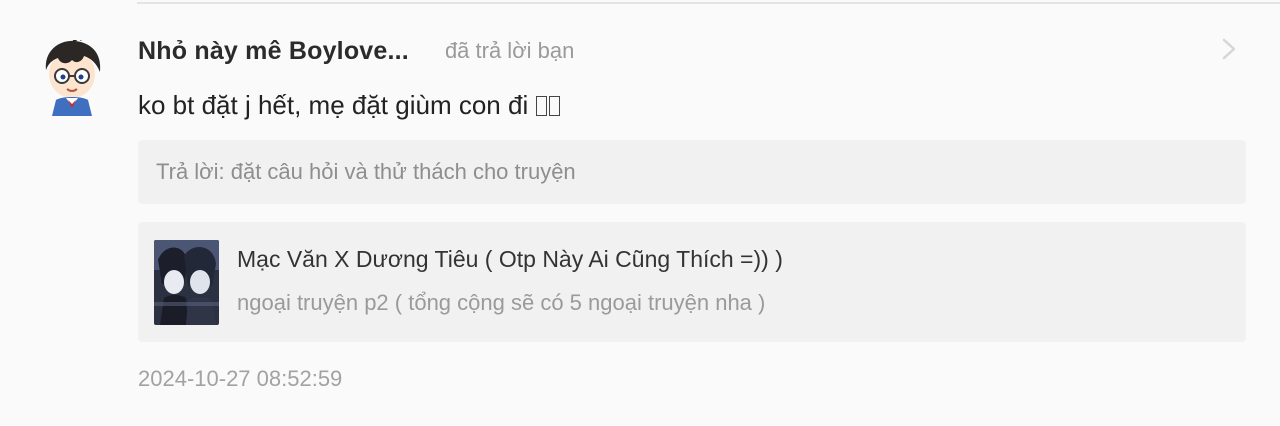 The height and width of the screenshot is (426, 1280). I want to click on timestamp: 2024-10-27 08:52:59, so click(240, 378).